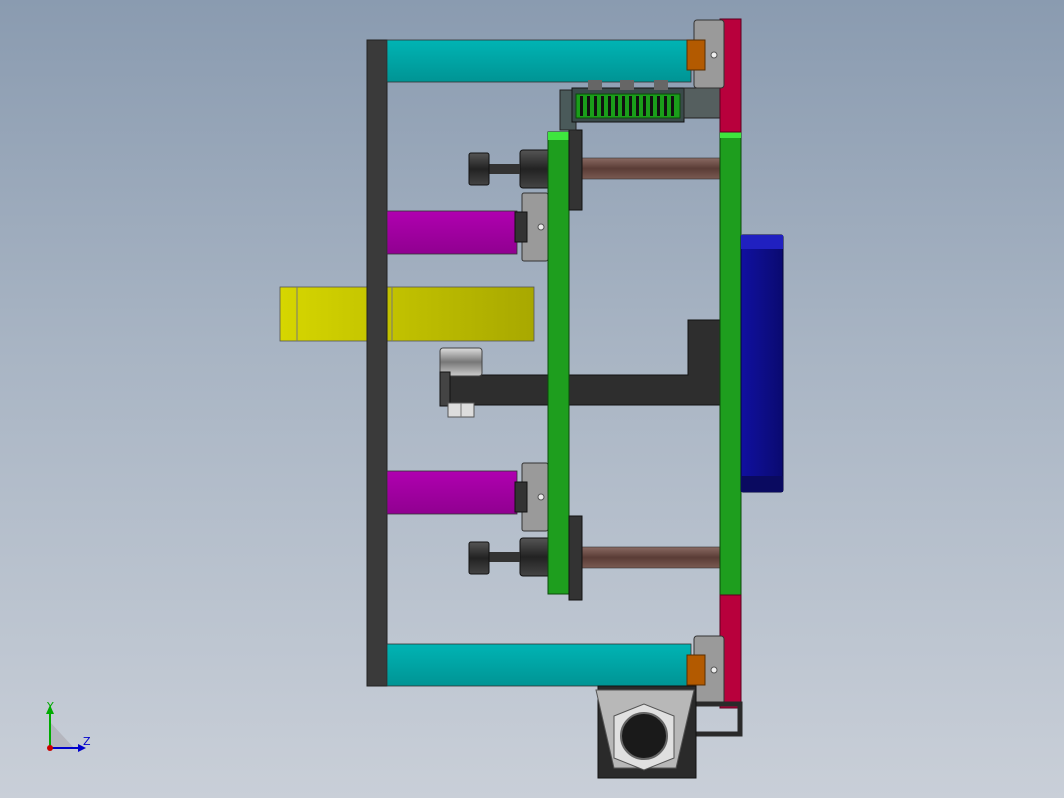 This screenshot has height=798, width=1064. I want to click on magenta-rail-lower, so click(452, 492).